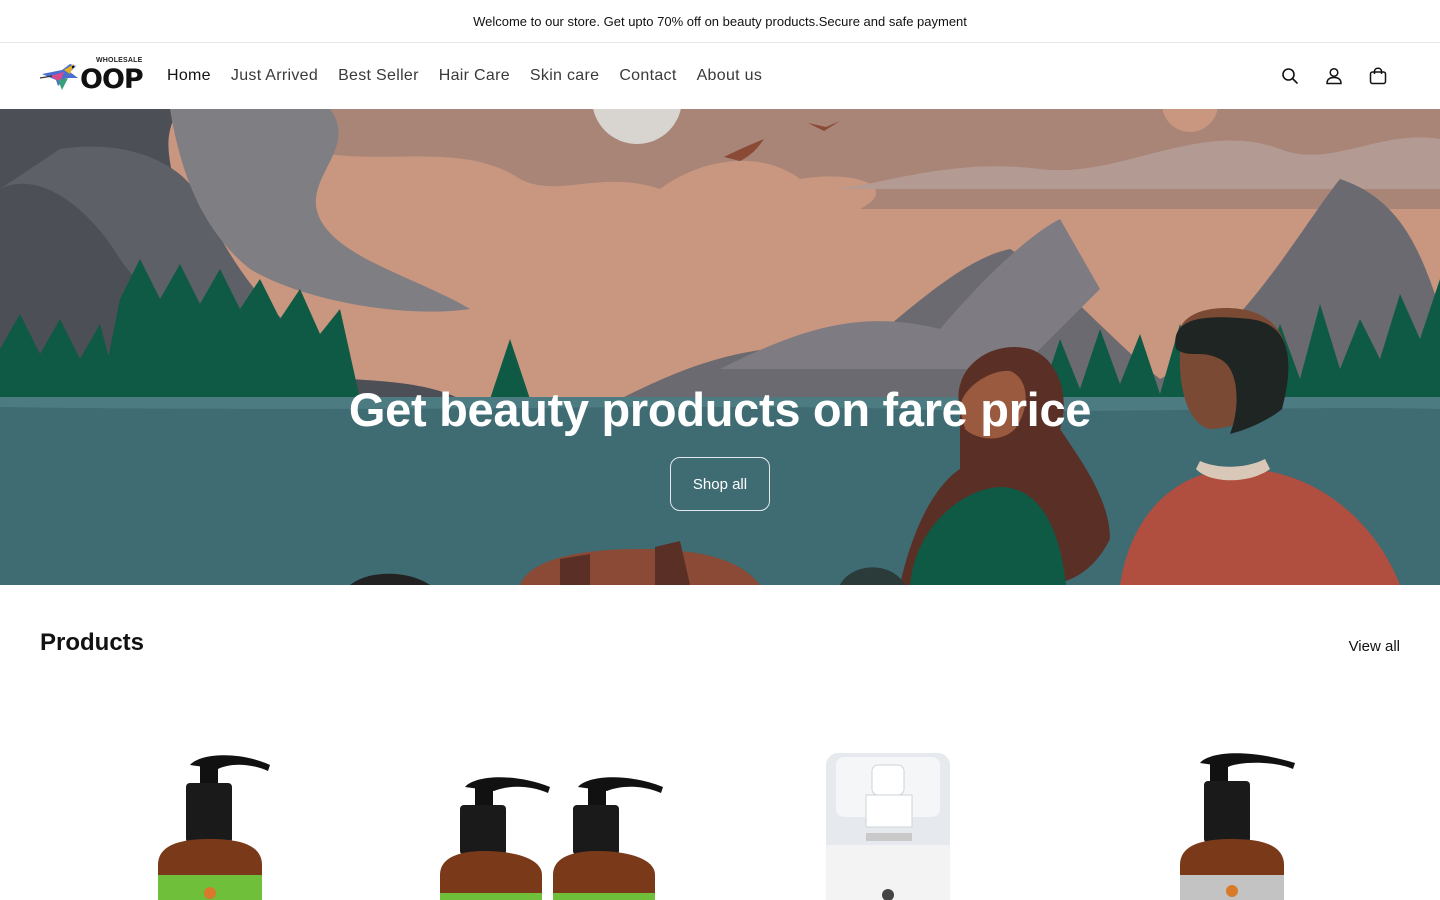  What do you see at coordinates (189, 76) in the screenshot?
I see `nav-home: Home` at bounding box center [189, 76].